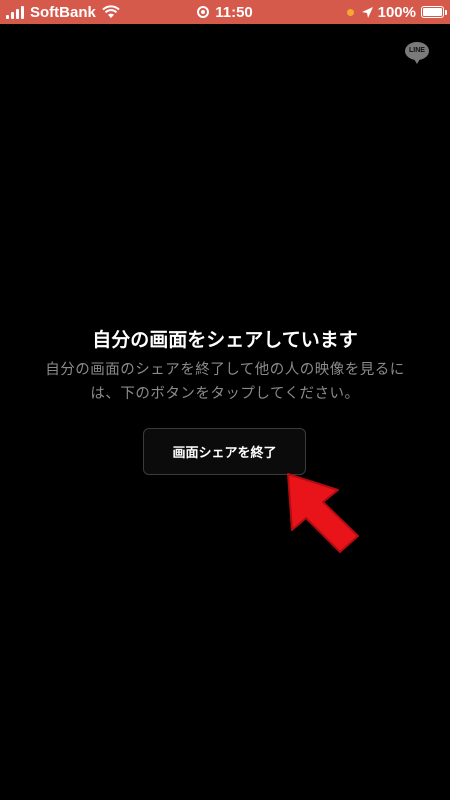 Image resolution: width=450 pixels, height=800 pixels. Describe the element at coordinates (367, 12) in the screenshot. I see `location-arrow-icon` at that location.